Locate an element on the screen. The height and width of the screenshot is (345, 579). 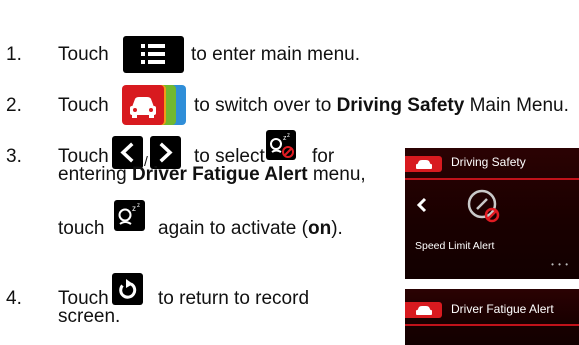
page-indicator: • • • is located at coordinates (560, 264).